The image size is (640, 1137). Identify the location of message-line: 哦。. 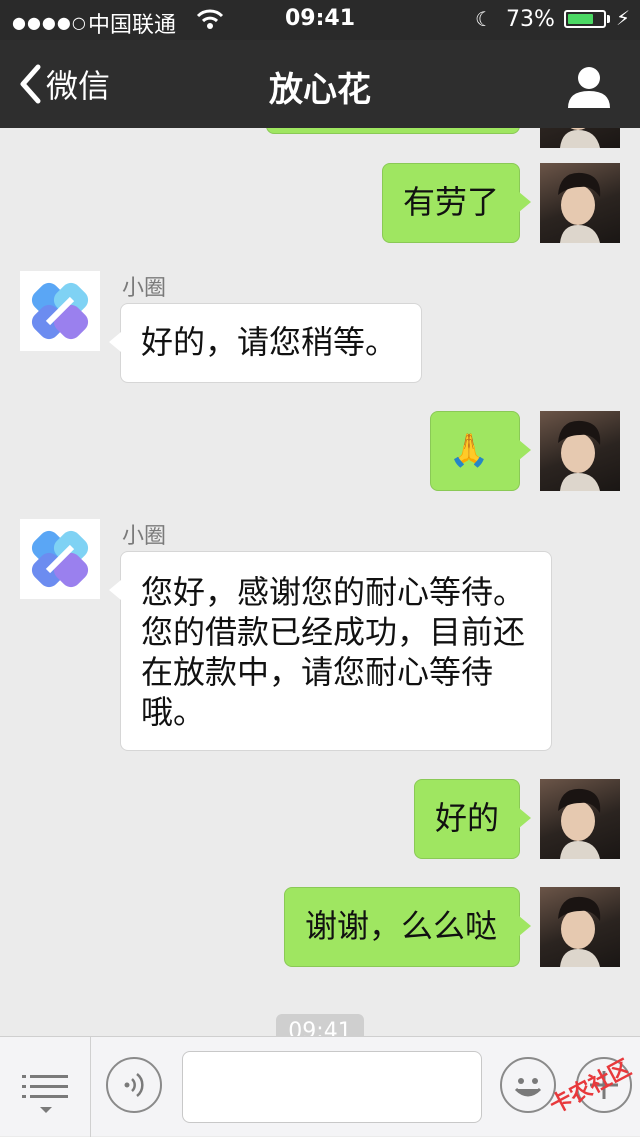
(173, 712).